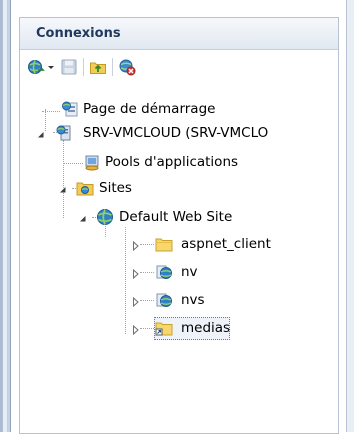  I want to click on tree-item-label: Page de démarrage, so click(149, 109).